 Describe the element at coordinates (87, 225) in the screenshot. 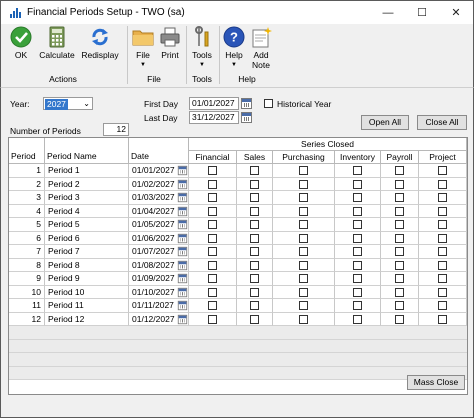

I see `cell-period-name: Period 5` at that location.